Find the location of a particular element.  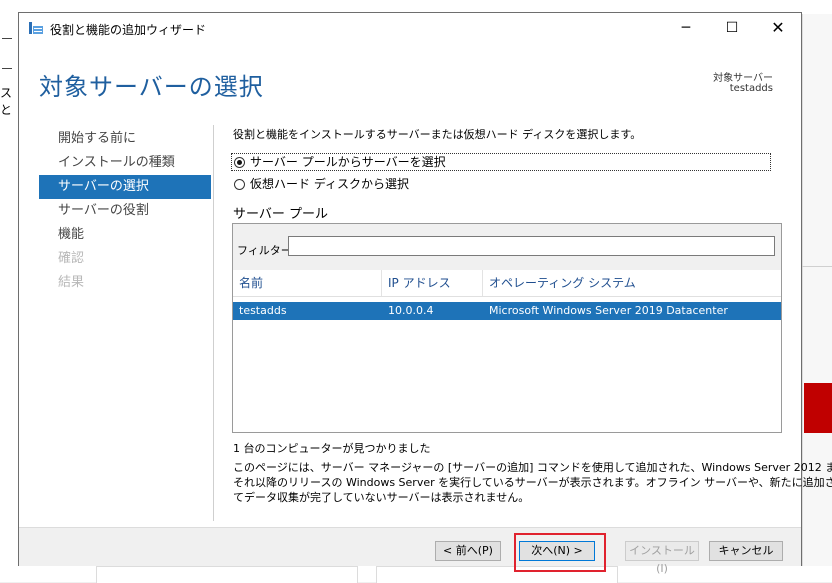

radio-server-pool is located at coordinates (239, 162).